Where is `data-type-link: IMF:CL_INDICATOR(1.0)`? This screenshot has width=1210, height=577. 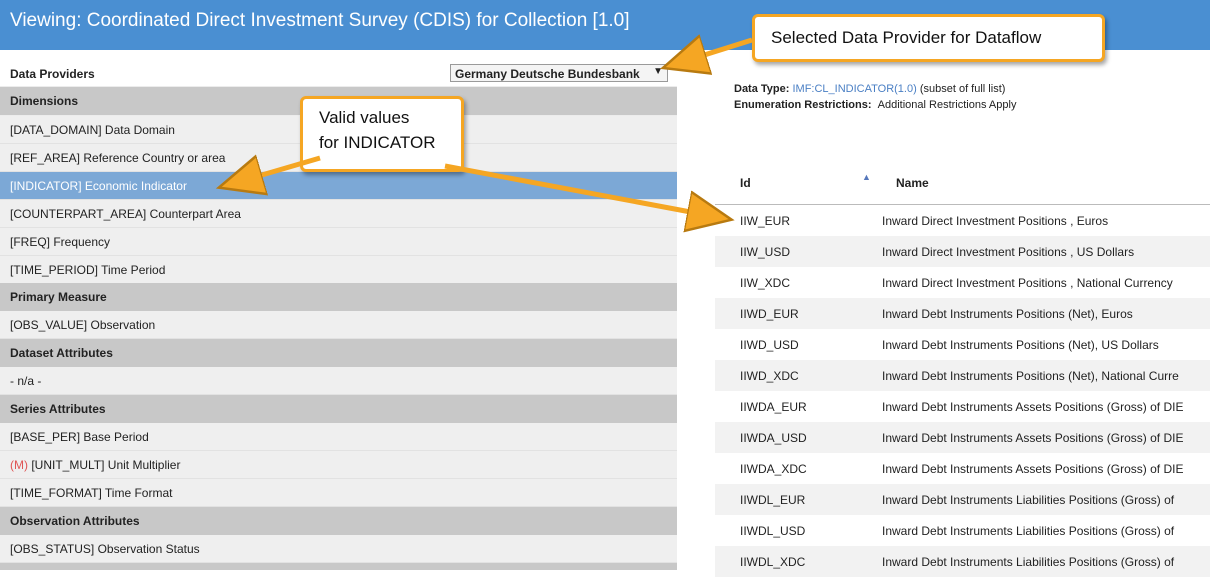 data-type-link: IMF:CL_INDICATOR(1.0) is located at coordinates (854, 89).